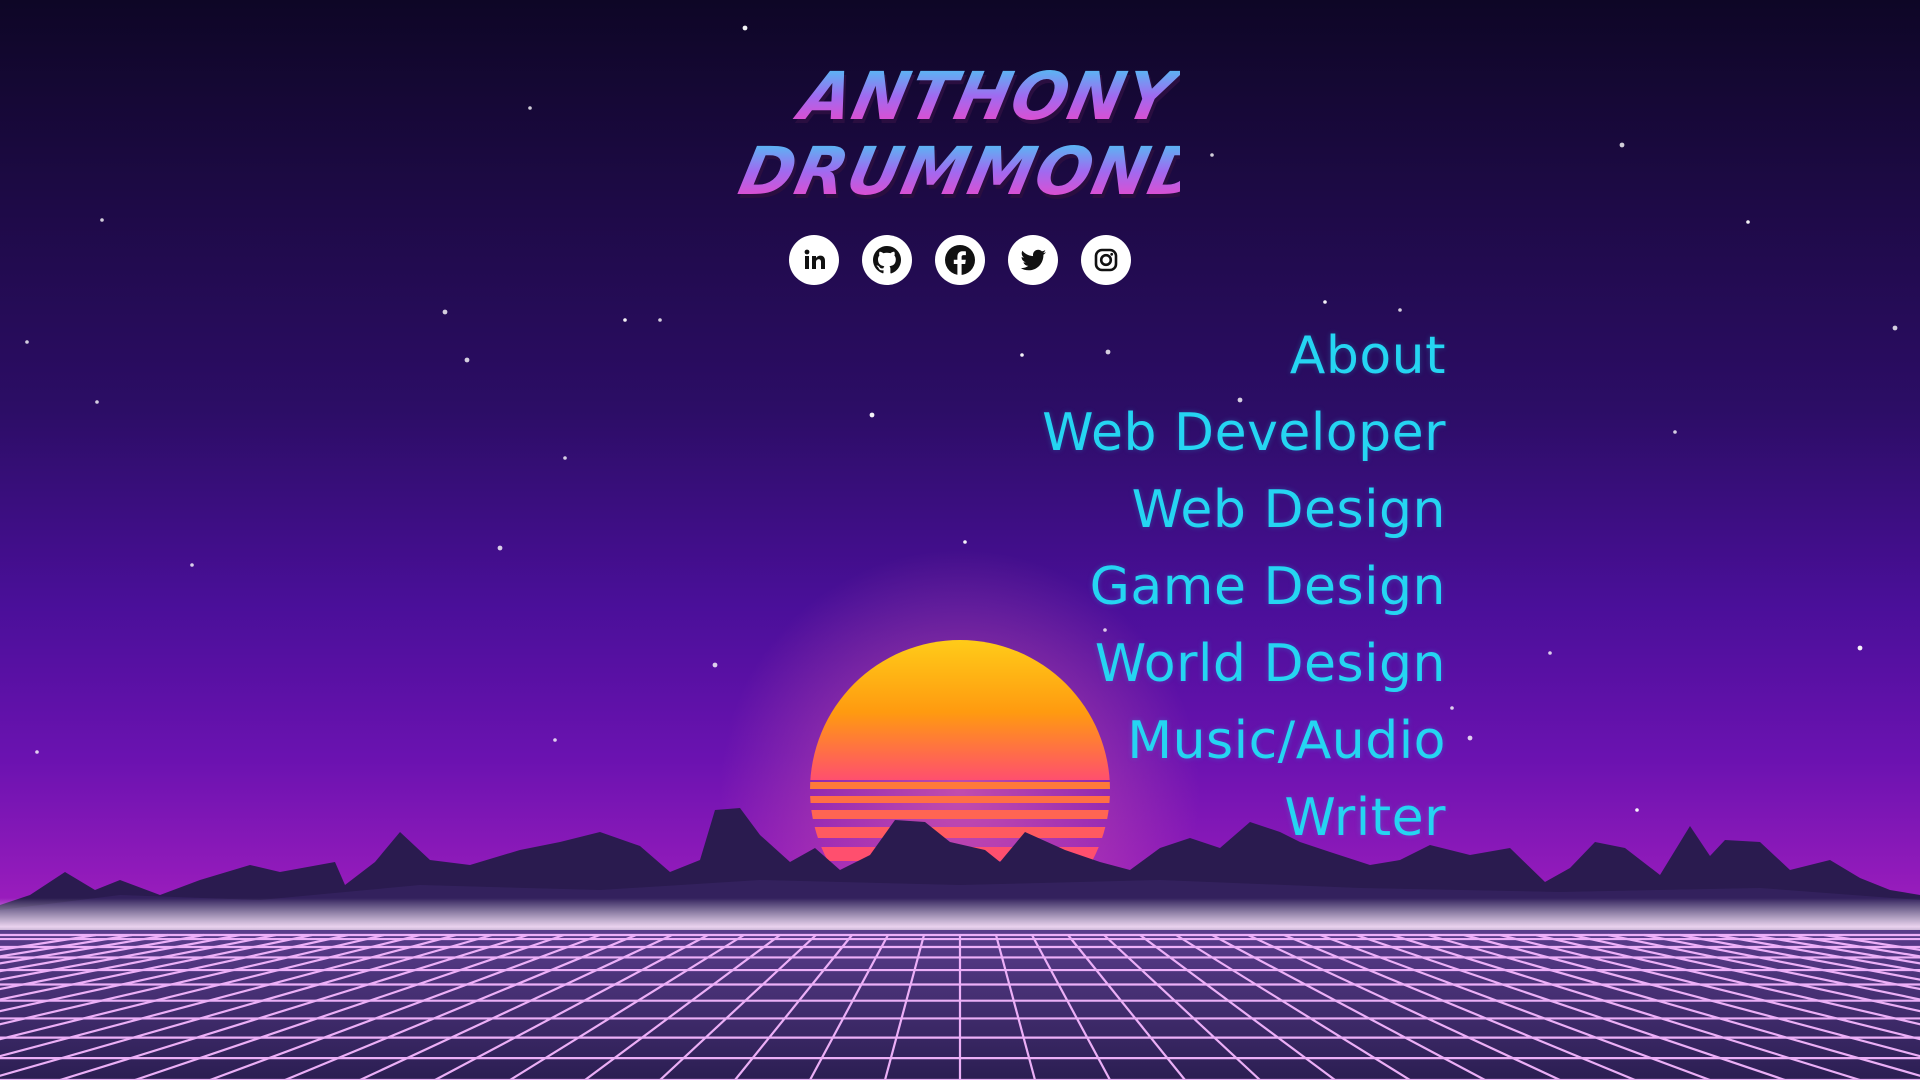 This screenshot has width=1920, height=1080. What do you see at coordinates (984, 96) in the screenshot?
I see `logo-line-1: ANTHONY` at bounding box center [984, 96].